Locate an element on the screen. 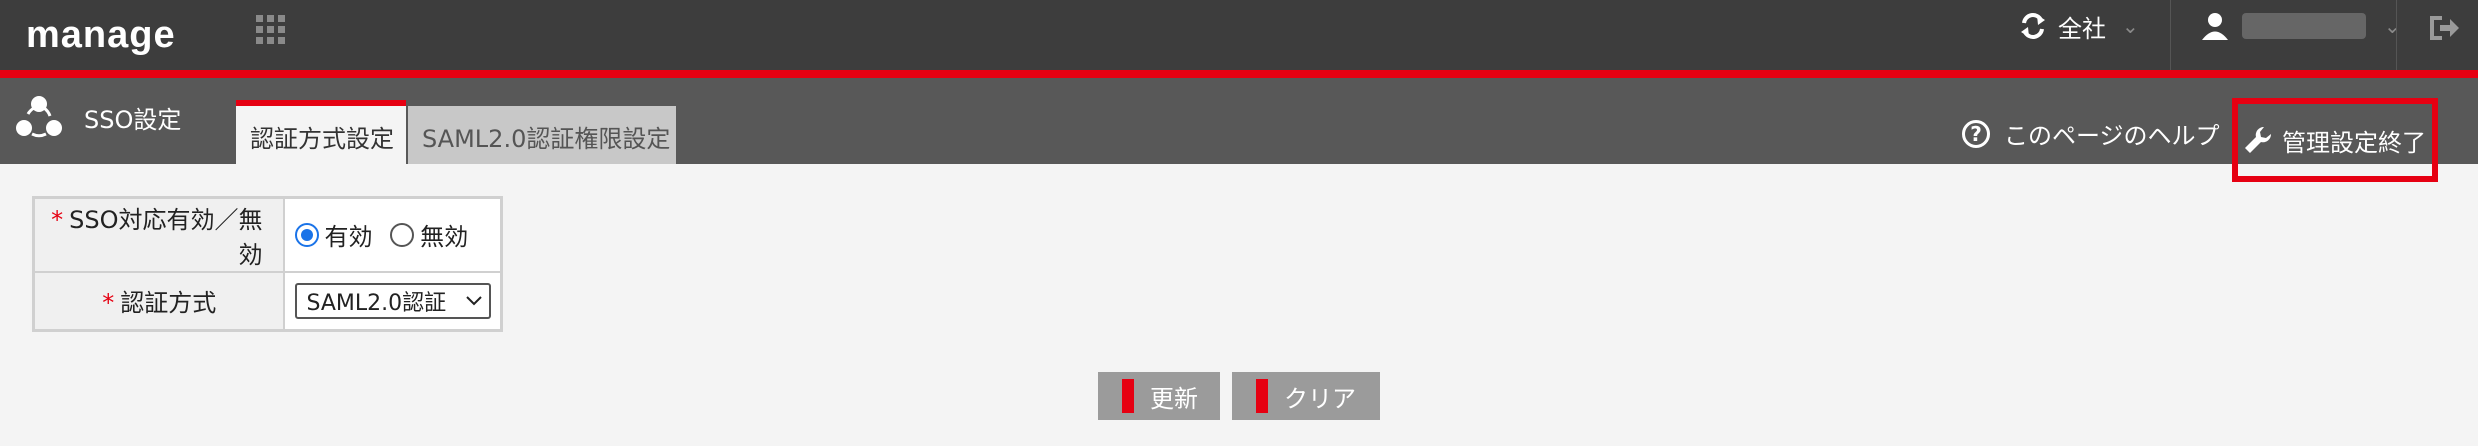 The width and height of the screenshot is (2478, 446). user-name is located at coordinates (2304, 26).